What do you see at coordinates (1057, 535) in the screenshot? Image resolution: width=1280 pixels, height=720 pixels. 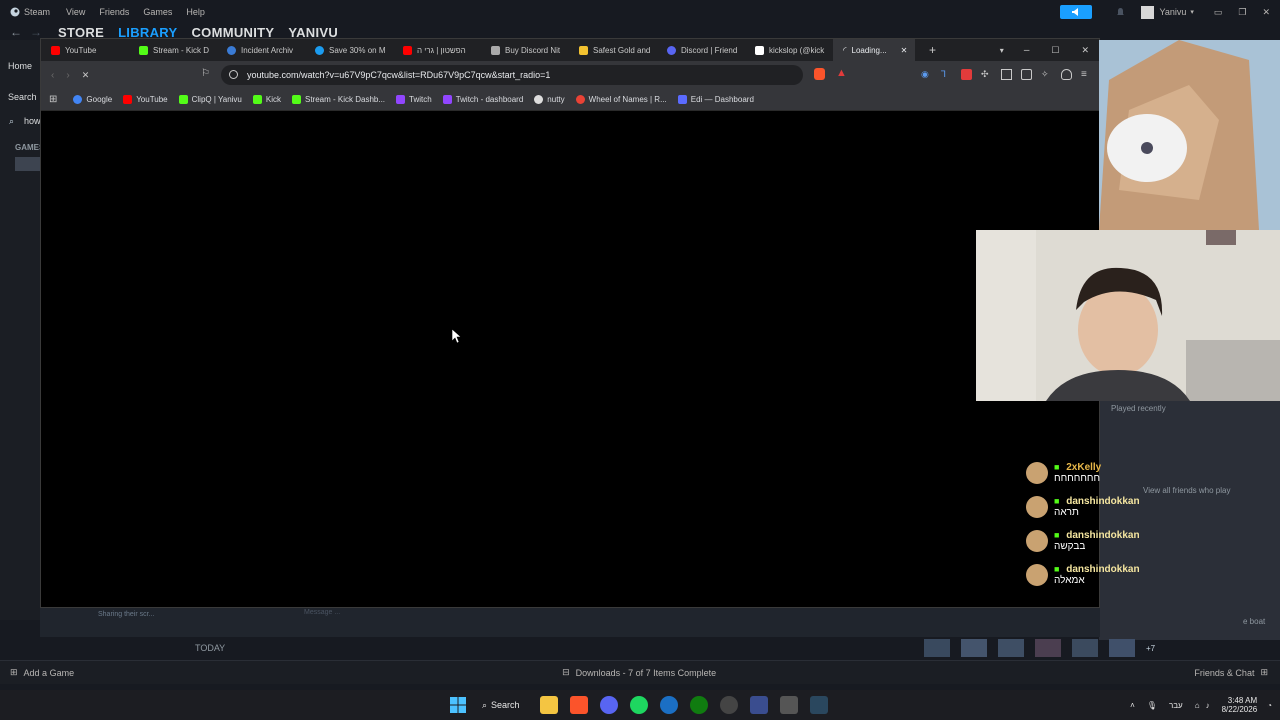 I see `kick-badge-icon: ■` at bounding box center [1057, 535].